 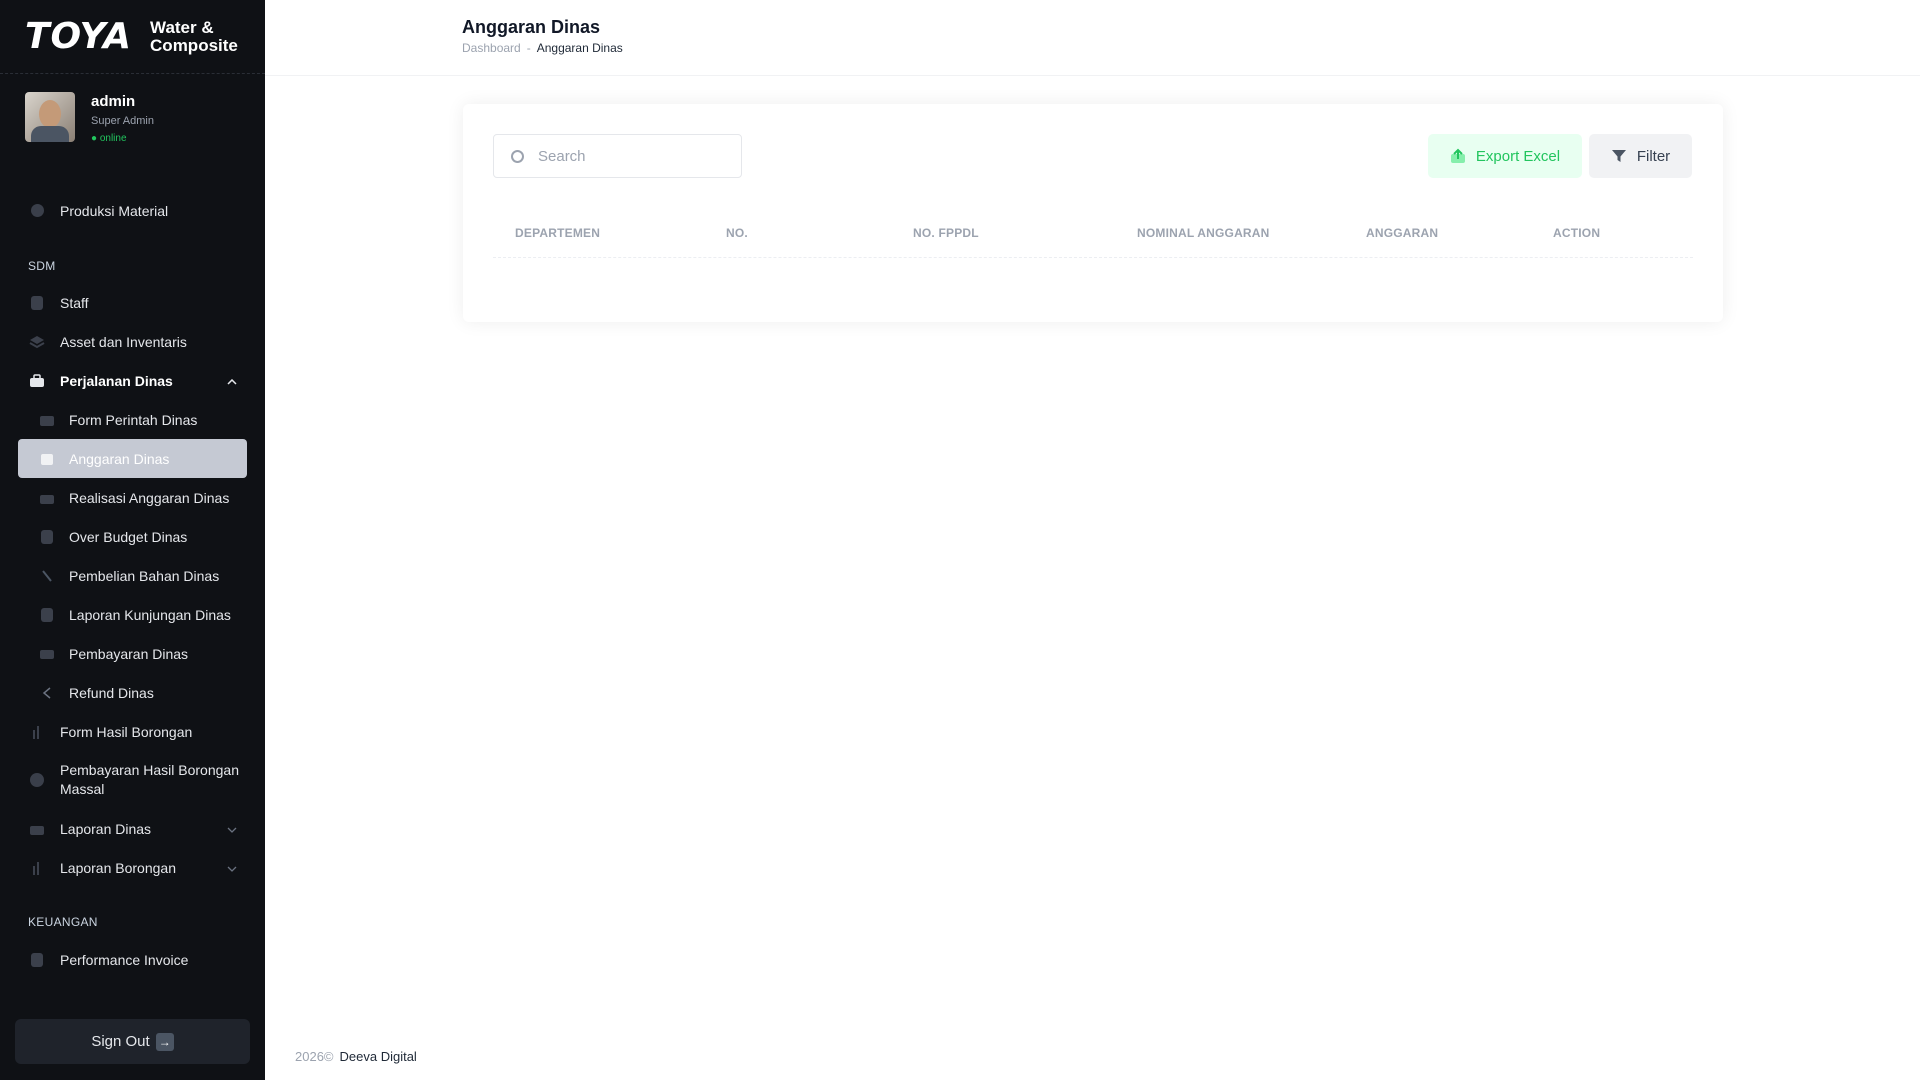 I want to click on sidebar-item-laporan-borongan: Laporan Borongan, so click(x=132, y=867).